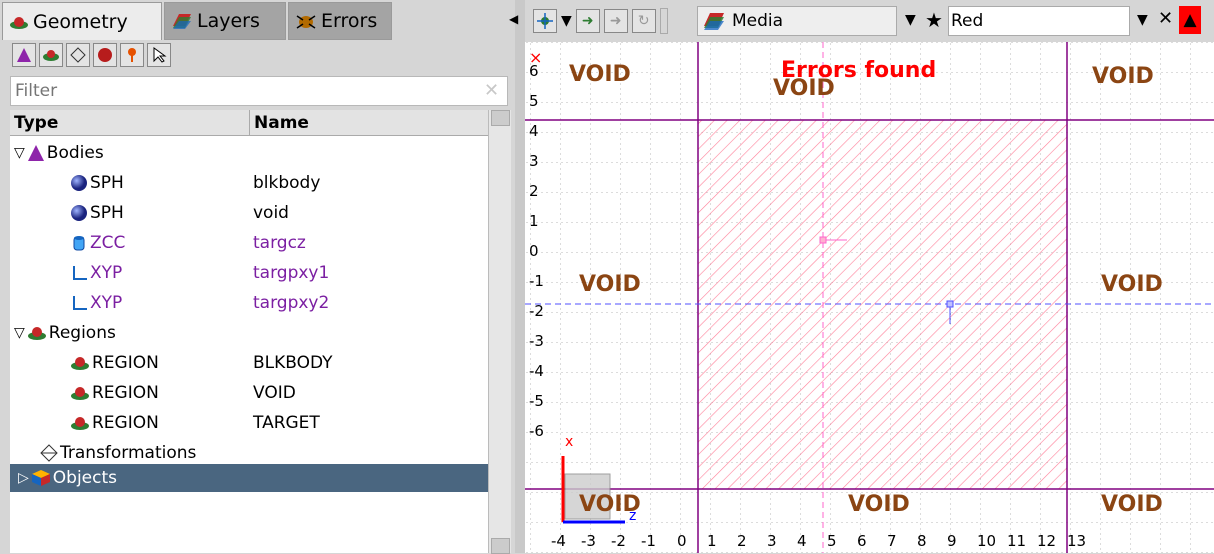 The height and width of the screenshot is (554, 1214). I want to click on triangle-icon, so click(24, 55).